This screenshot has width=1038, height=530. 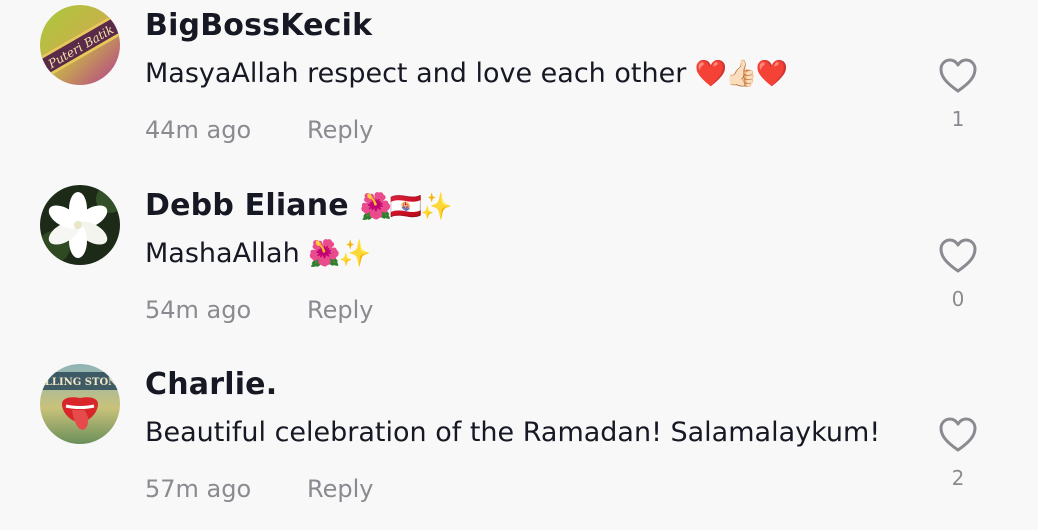 I want to click on batik-banner-avatar-icon: Puteri Batik, so click(x=80, y=45).